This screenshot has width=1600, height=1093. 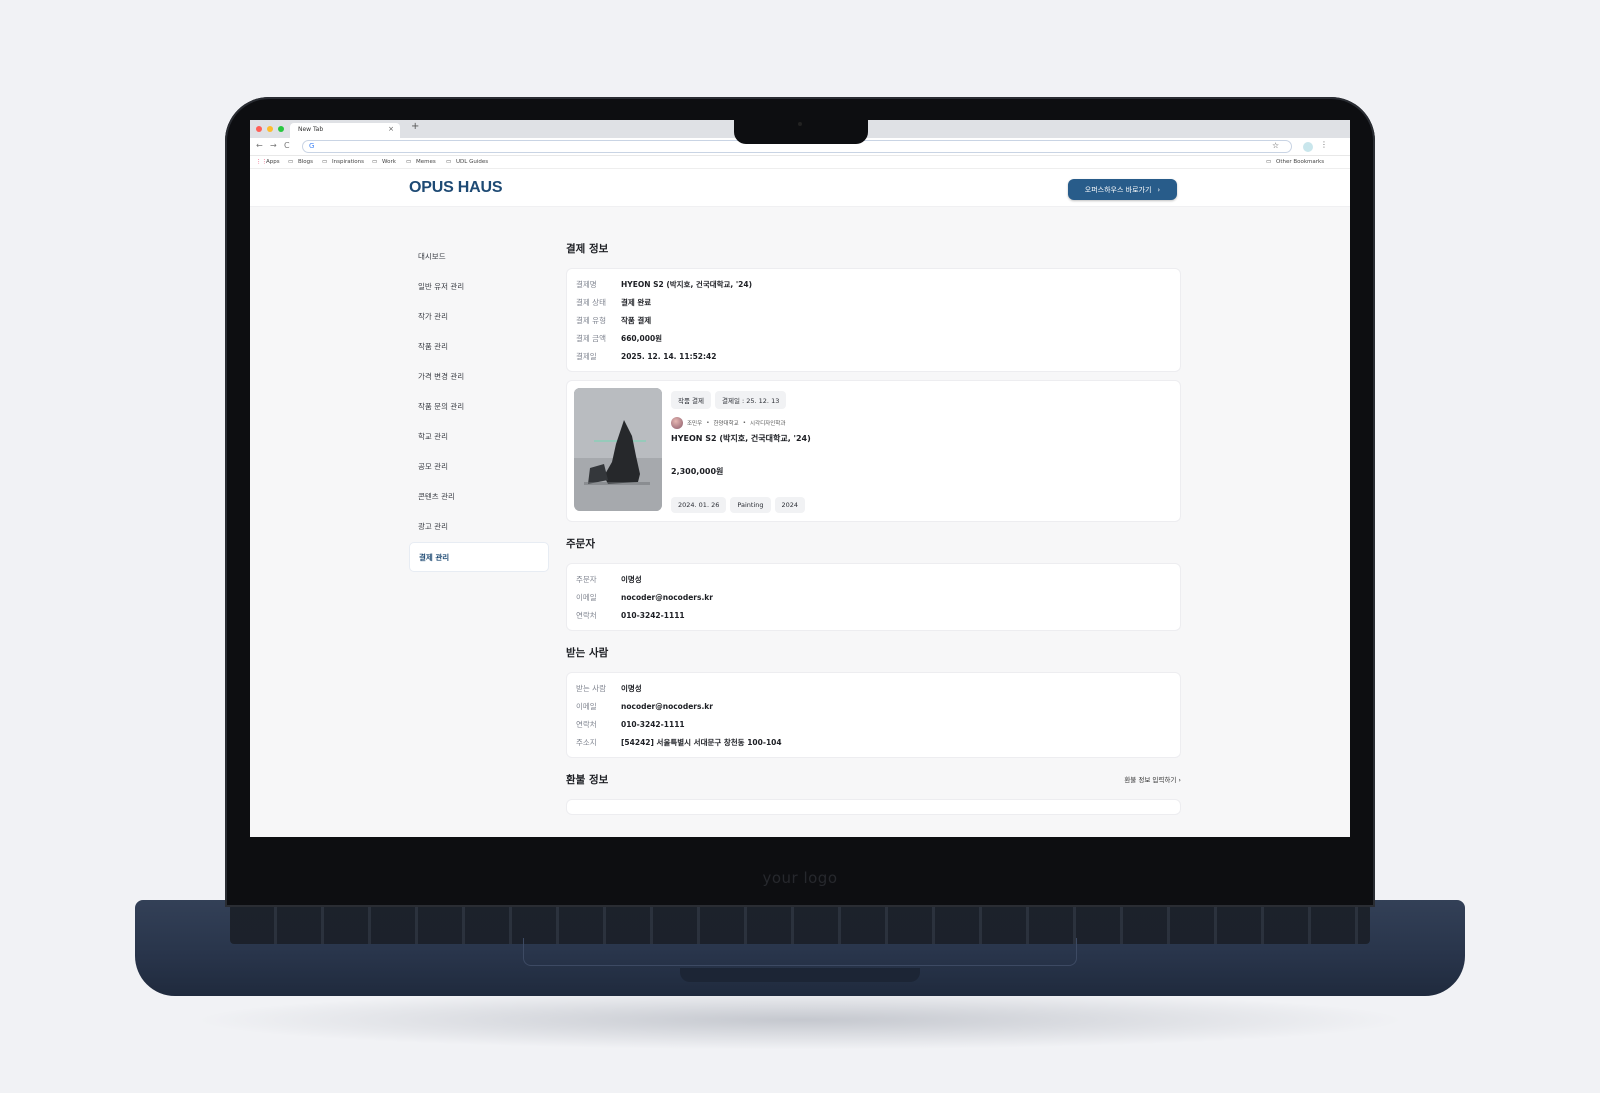 I want to click on enter-refund-info-link: 환불 정보 입력하기 ›, so click(x=1152, y=779).